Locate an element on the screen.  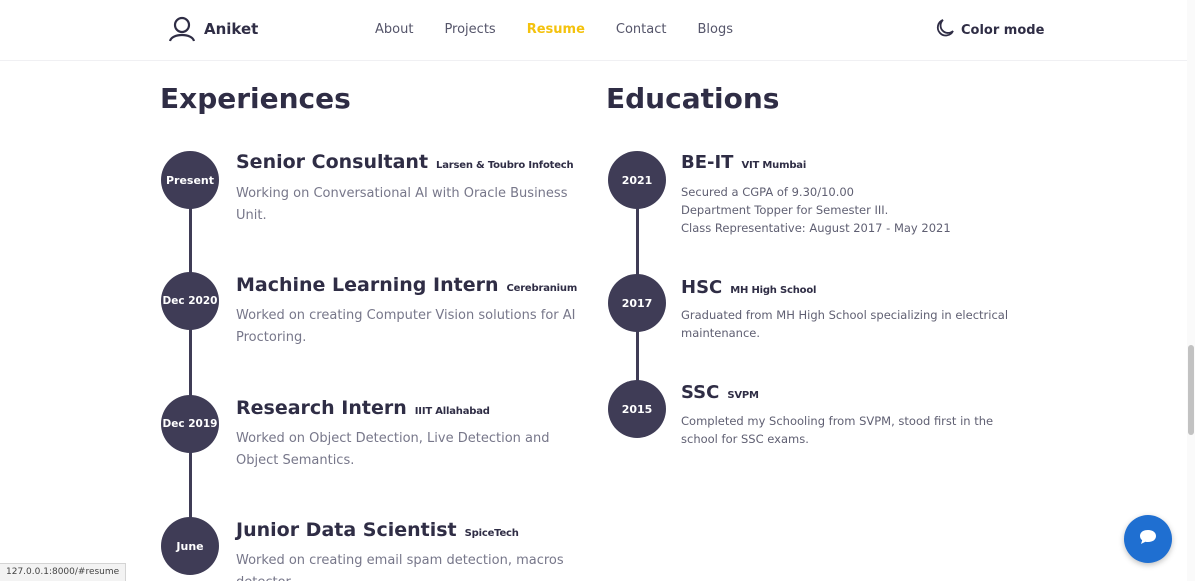
date-badge: Present is located at coordinates (190, 180).